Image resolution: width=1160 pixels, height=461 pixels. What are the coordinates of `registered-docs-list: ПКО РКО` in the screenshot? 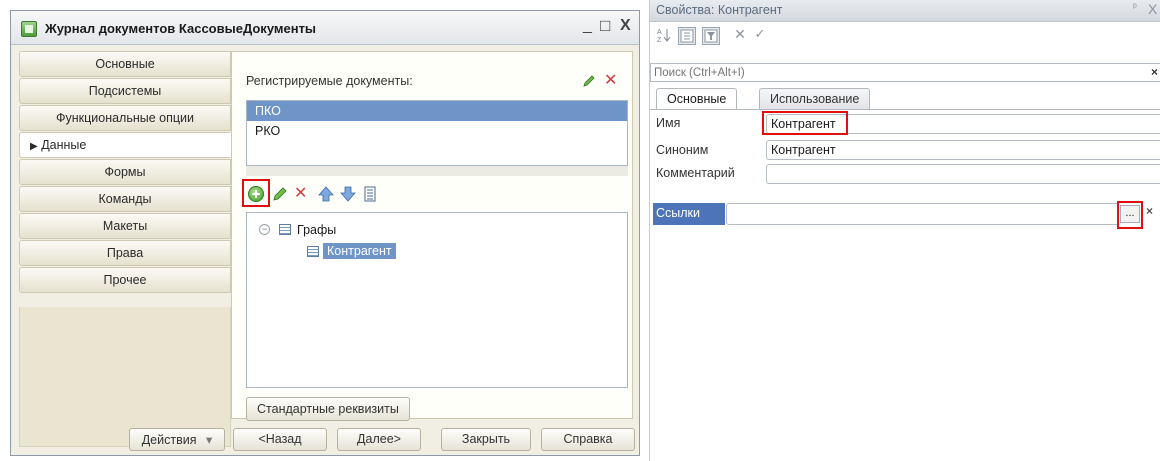 It's located at (437, 133).